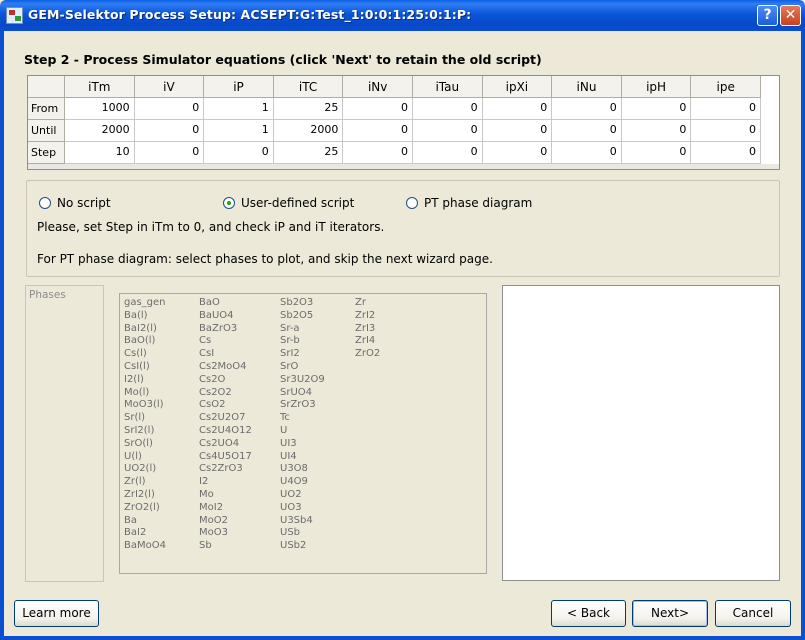  What do you see at coordinates (588, 613) in the screenshot?
I see `back-button: < Back` at bounding box center [588, 613].